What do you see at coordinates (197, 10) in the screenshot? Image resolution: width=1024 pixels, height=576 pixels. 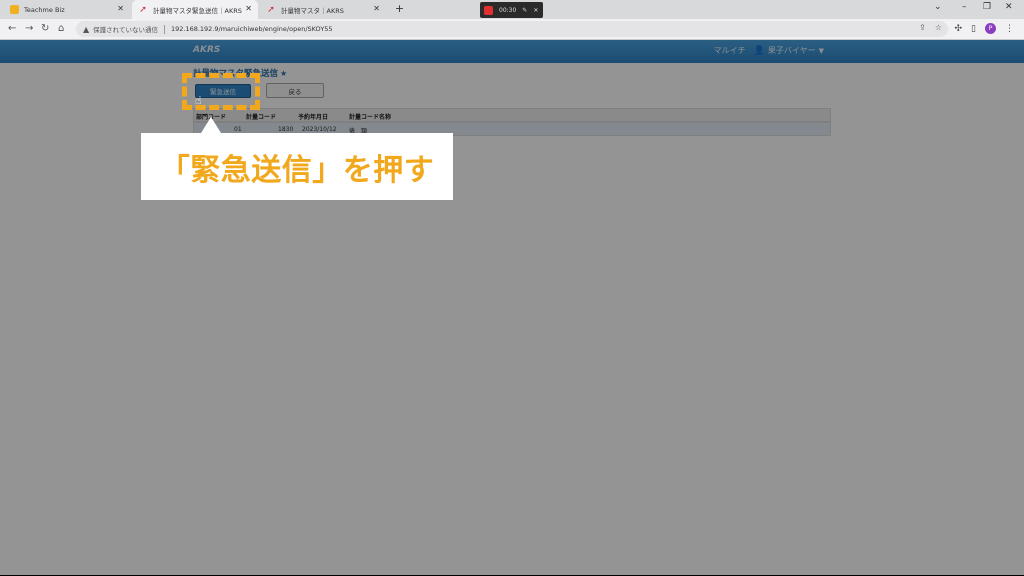 I see `tab-label: 計量物マスタ緊急送信｜AKRS` at bounding box center [197, 10].